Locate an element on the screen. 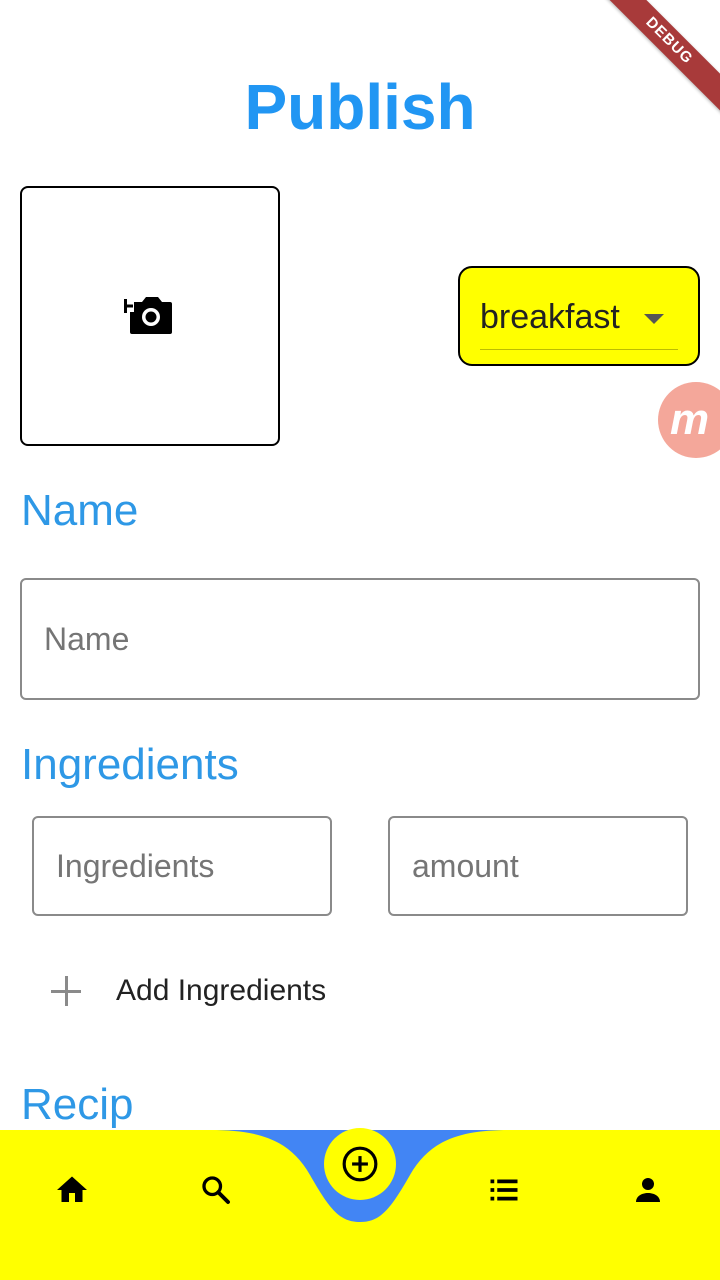 The image size is (720, 1280). amount-input is located at coordinates (538, 866).